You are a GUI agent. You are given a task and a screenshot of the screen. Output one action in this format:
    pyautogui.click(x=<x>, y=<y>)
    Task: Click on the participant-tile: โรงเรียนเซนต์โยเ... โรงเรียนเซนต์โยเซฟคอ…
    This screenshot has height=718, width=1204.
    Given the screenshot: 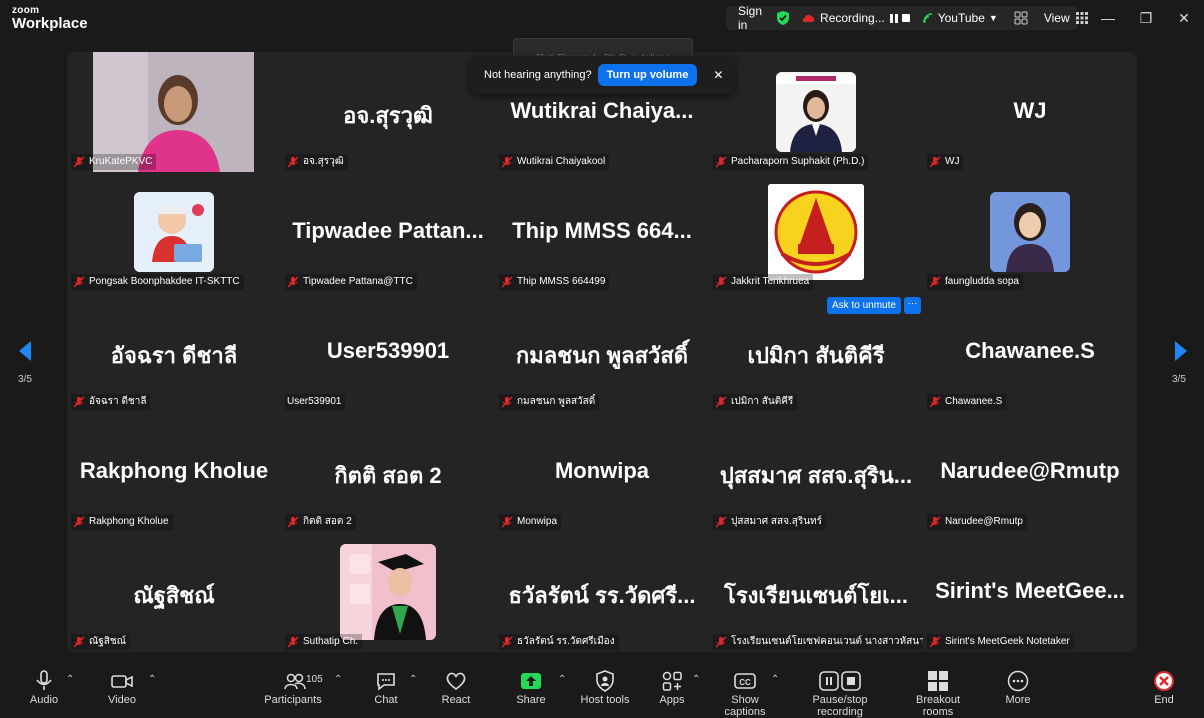 What is the action you would take?
    pyautogui.click(x=816, y=592)
    